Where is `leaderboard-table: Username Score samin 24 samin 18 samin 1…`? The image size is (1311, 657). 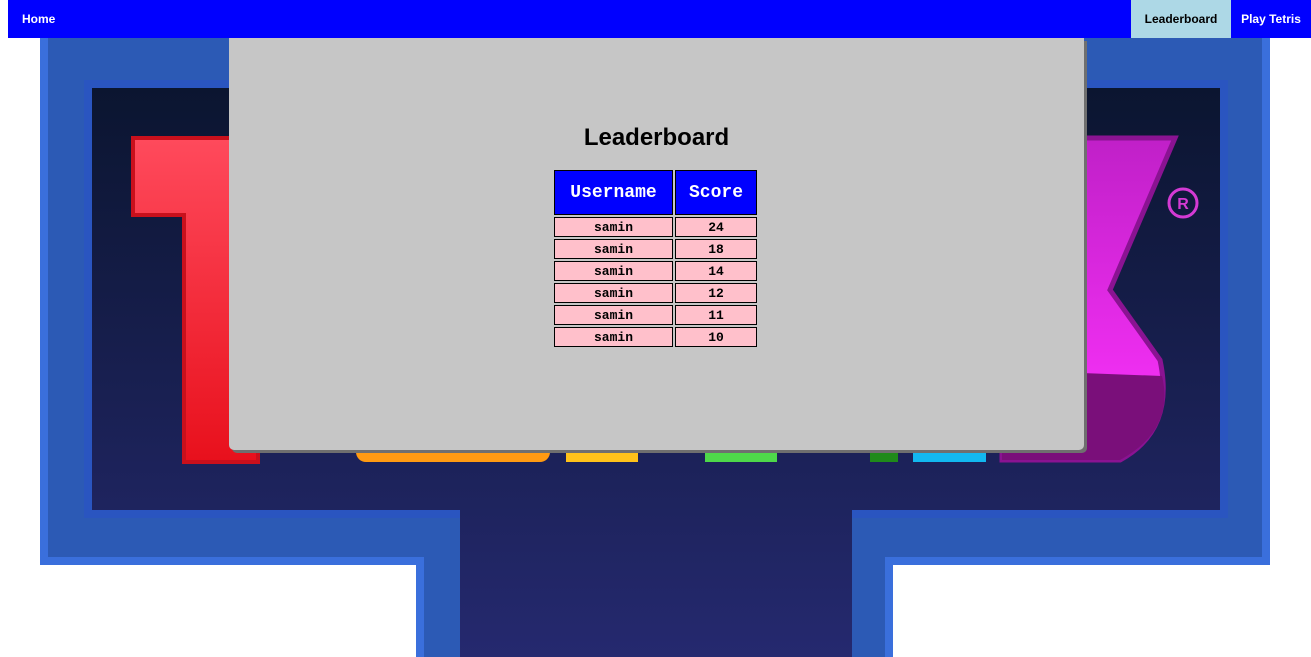
leaderboard-table: Username Score samin 24 samin 18 samin 1… is located at coordinates (655, 258).